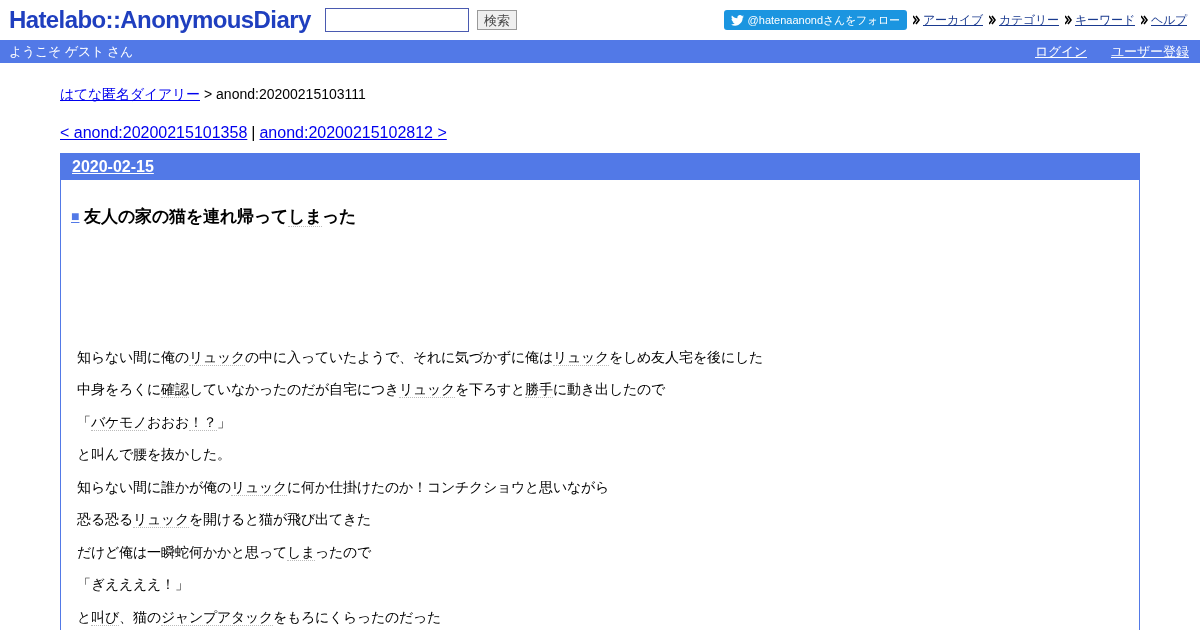 The height and width of the screenshot is (630, 1200). I want to click on user-link: ユーザー登録, so click(1150, 51).